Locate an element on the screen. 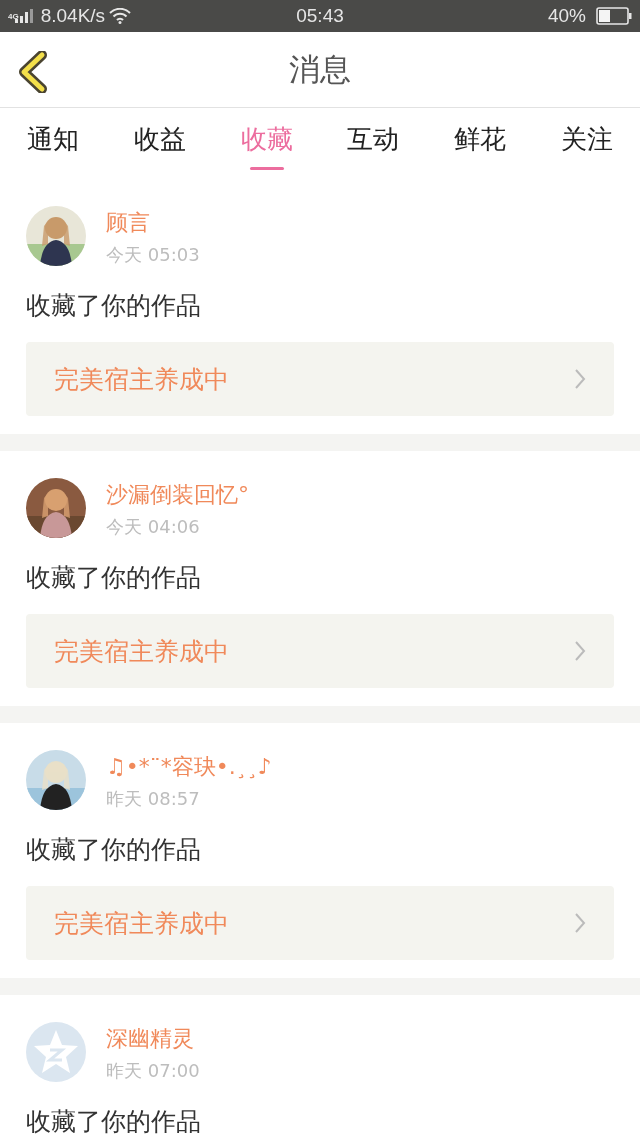 Image resolution: width=640 pixels, height=1138 pixels. message-time: 昨天 07:00 is located at coordinates (153, 1071).